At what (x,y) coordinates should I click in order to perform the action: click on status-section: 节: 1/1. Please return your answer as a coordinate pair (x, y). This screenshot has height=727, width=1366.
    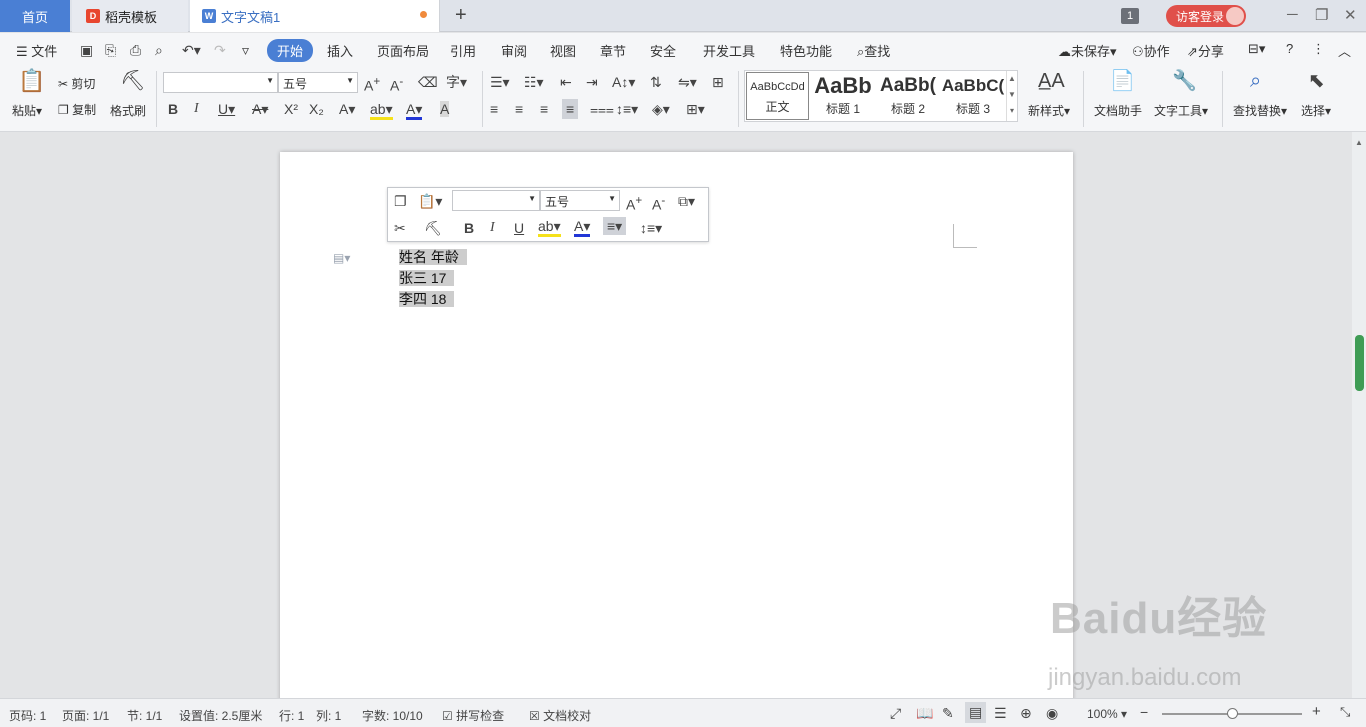
    Looking at the image, I should click on (144, 715).